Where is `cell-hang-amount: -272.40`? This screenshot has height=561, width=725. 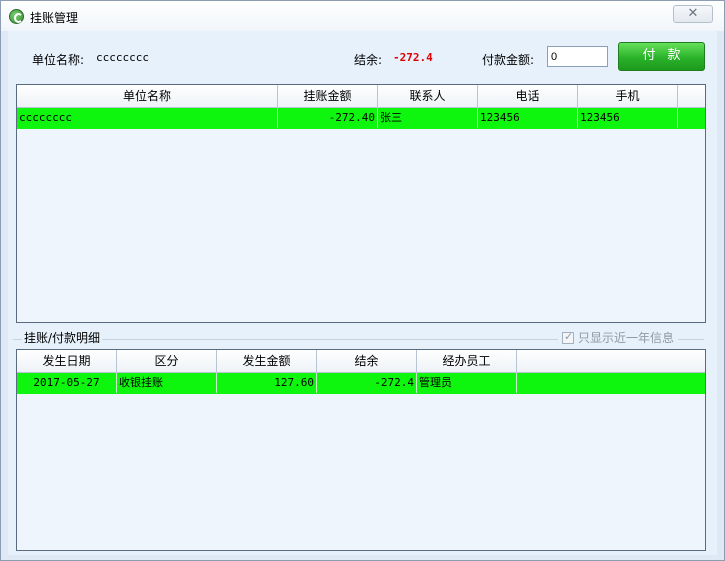 cell-hang-amount: -272.40 is located at coordinates (328, 118).